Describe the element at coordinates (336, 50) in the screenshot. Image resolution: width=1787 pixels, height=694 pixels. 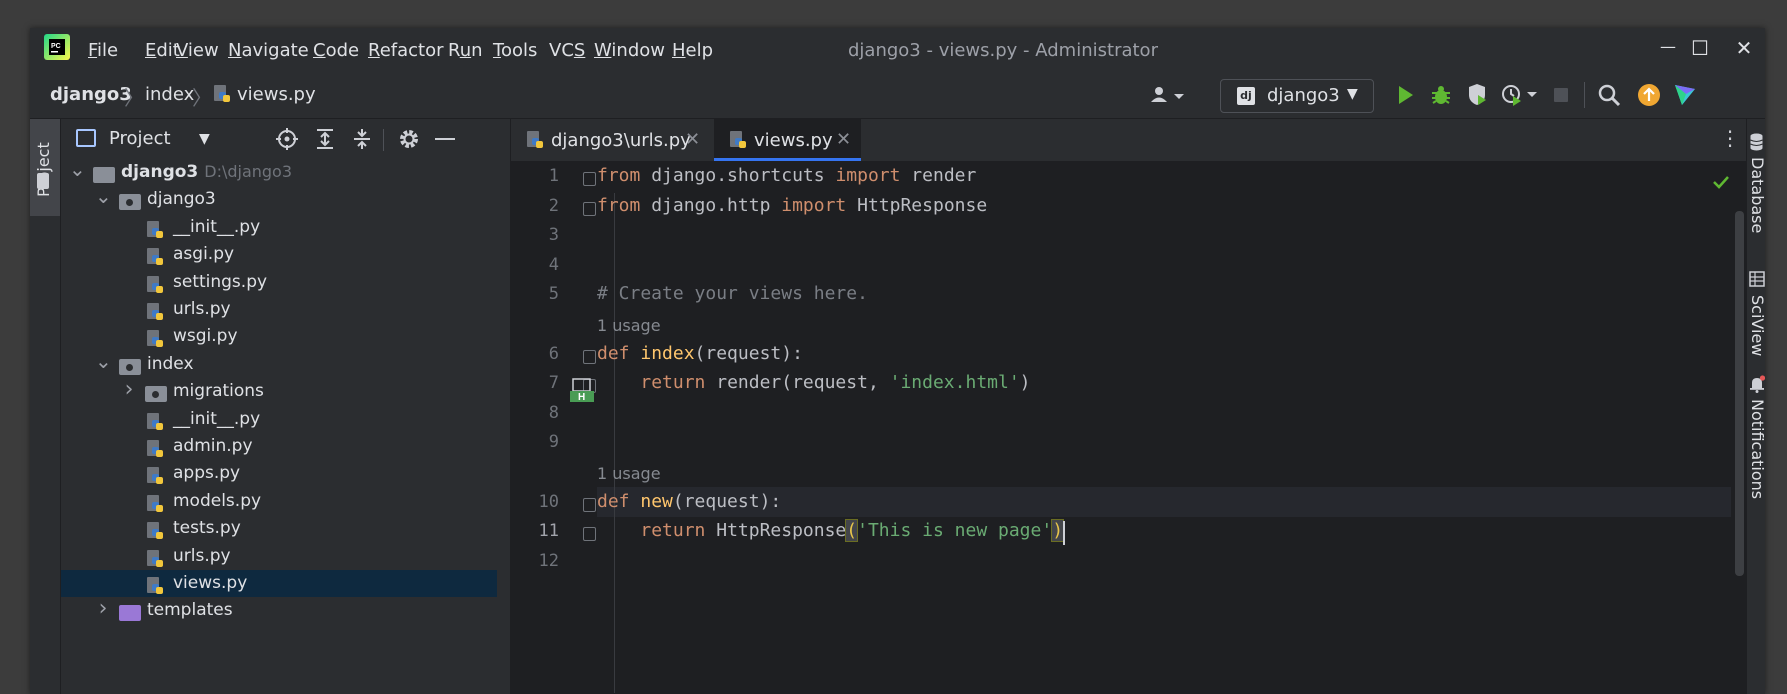
I see `menu-item-code: Code` at that location.